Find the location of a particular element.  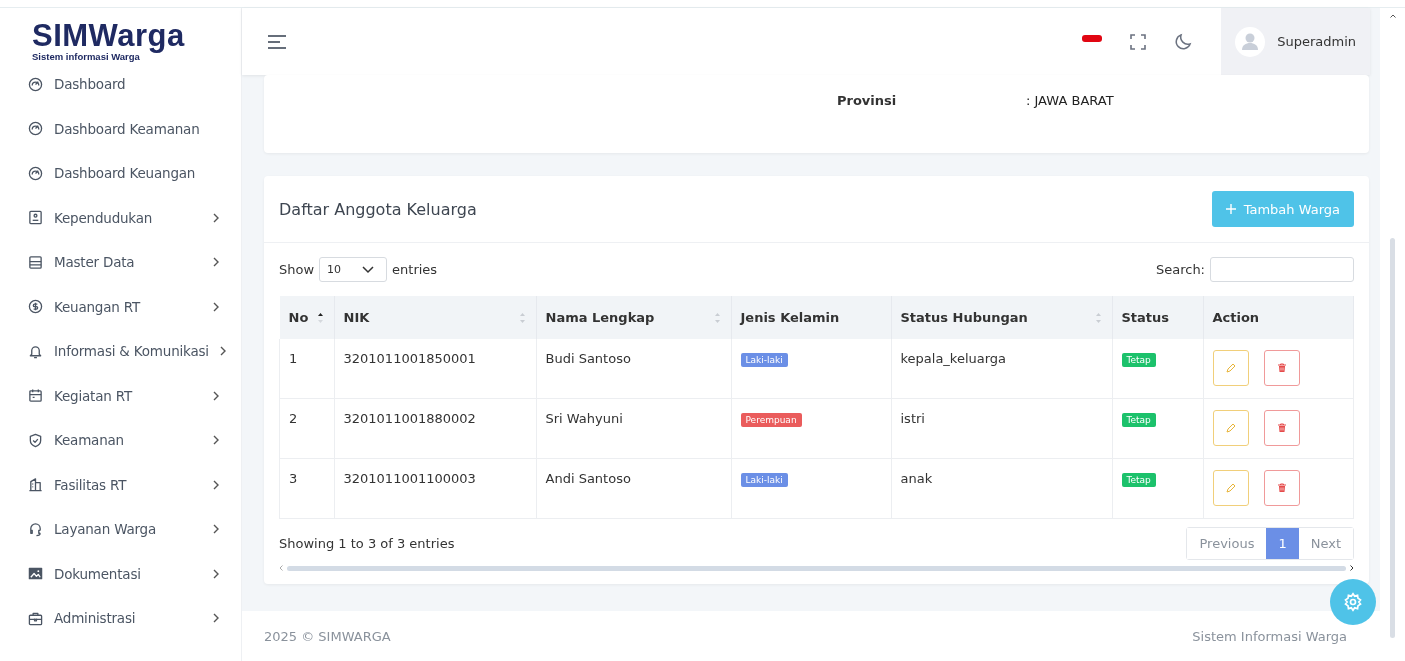

sidebar-item: Fasilitas RT is located at coordinates (120, 484).